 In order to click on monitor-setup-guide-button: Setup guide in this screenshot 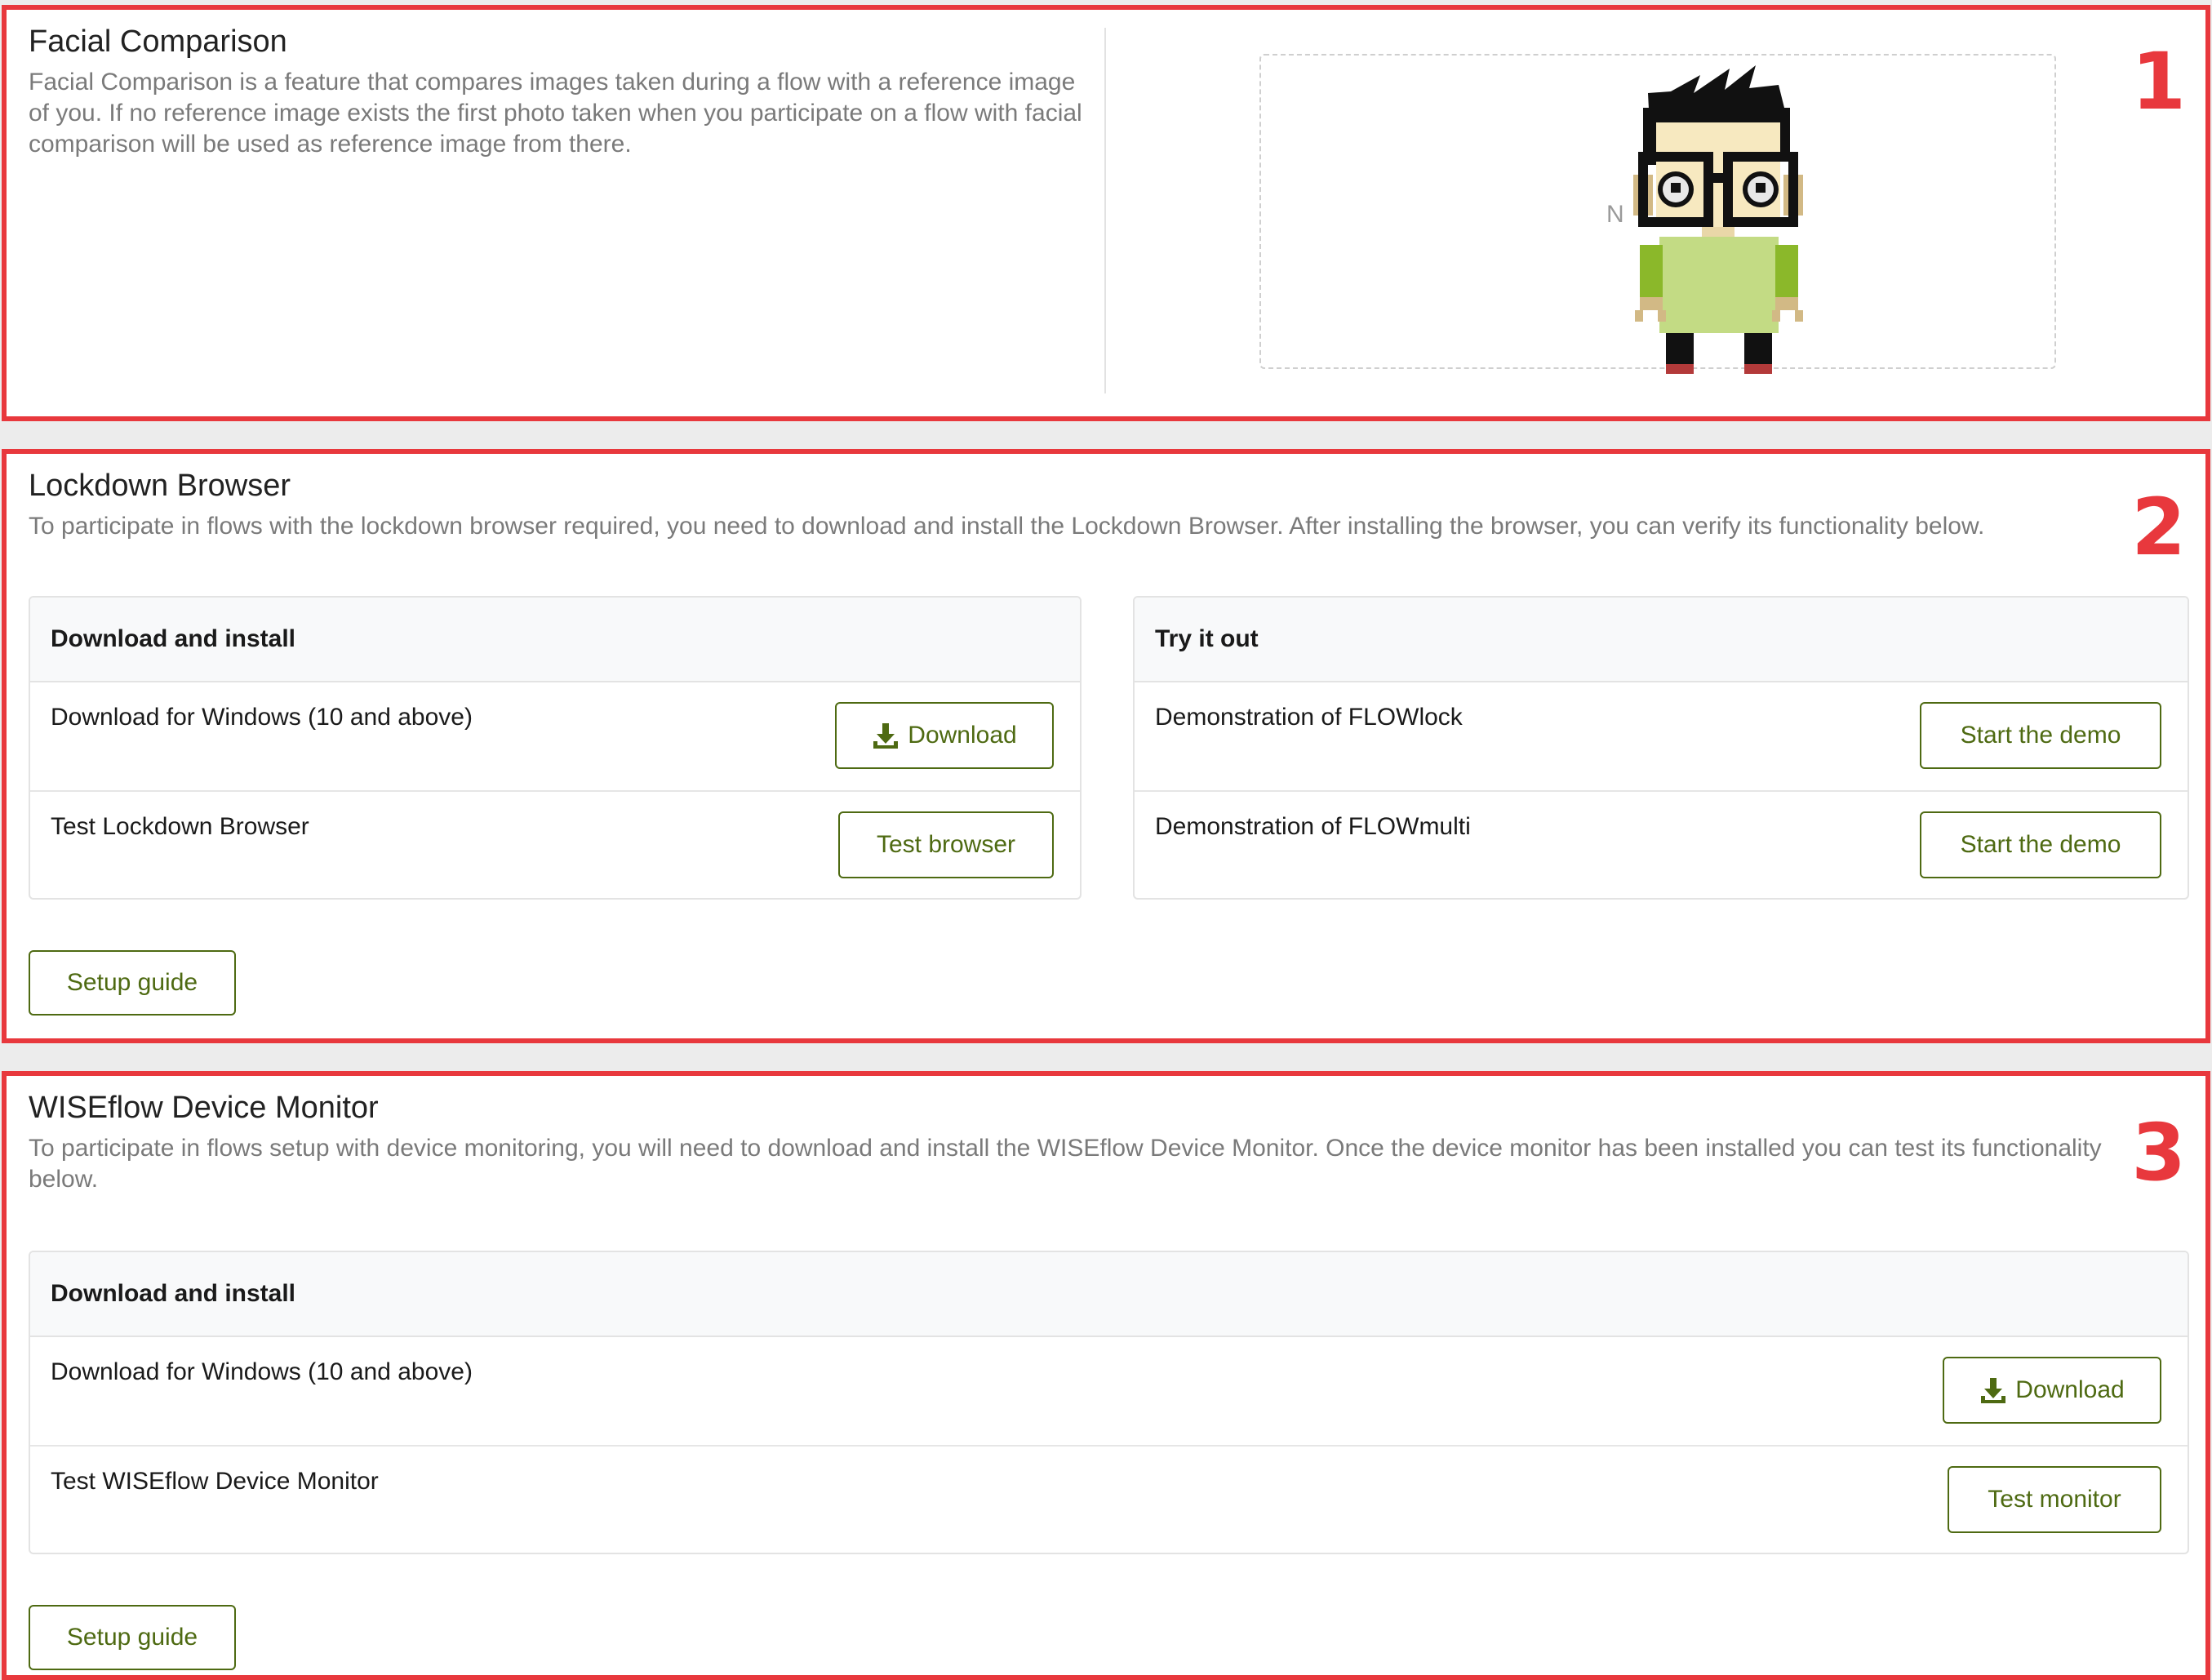, I will do `click(132, 1638)`.